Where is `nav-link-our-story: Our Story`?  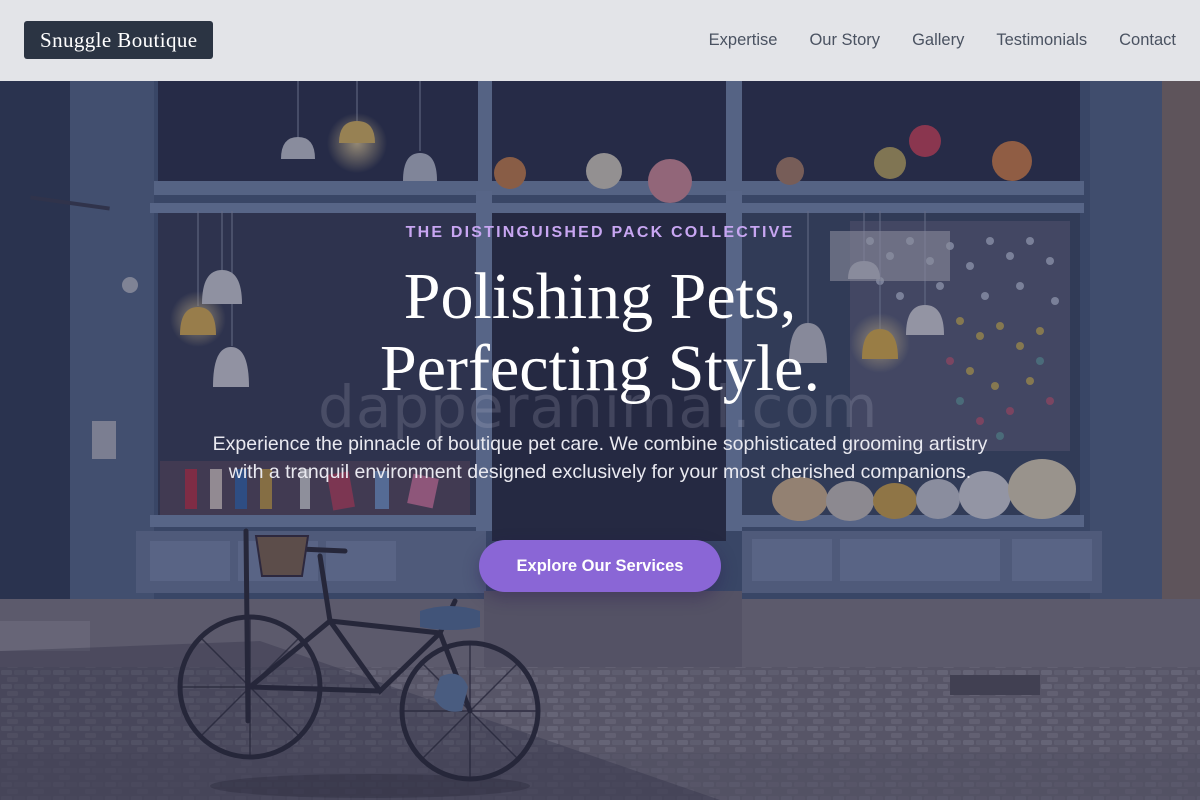 nav-link-our-story: Our Story is located at coordinates (844, 40).